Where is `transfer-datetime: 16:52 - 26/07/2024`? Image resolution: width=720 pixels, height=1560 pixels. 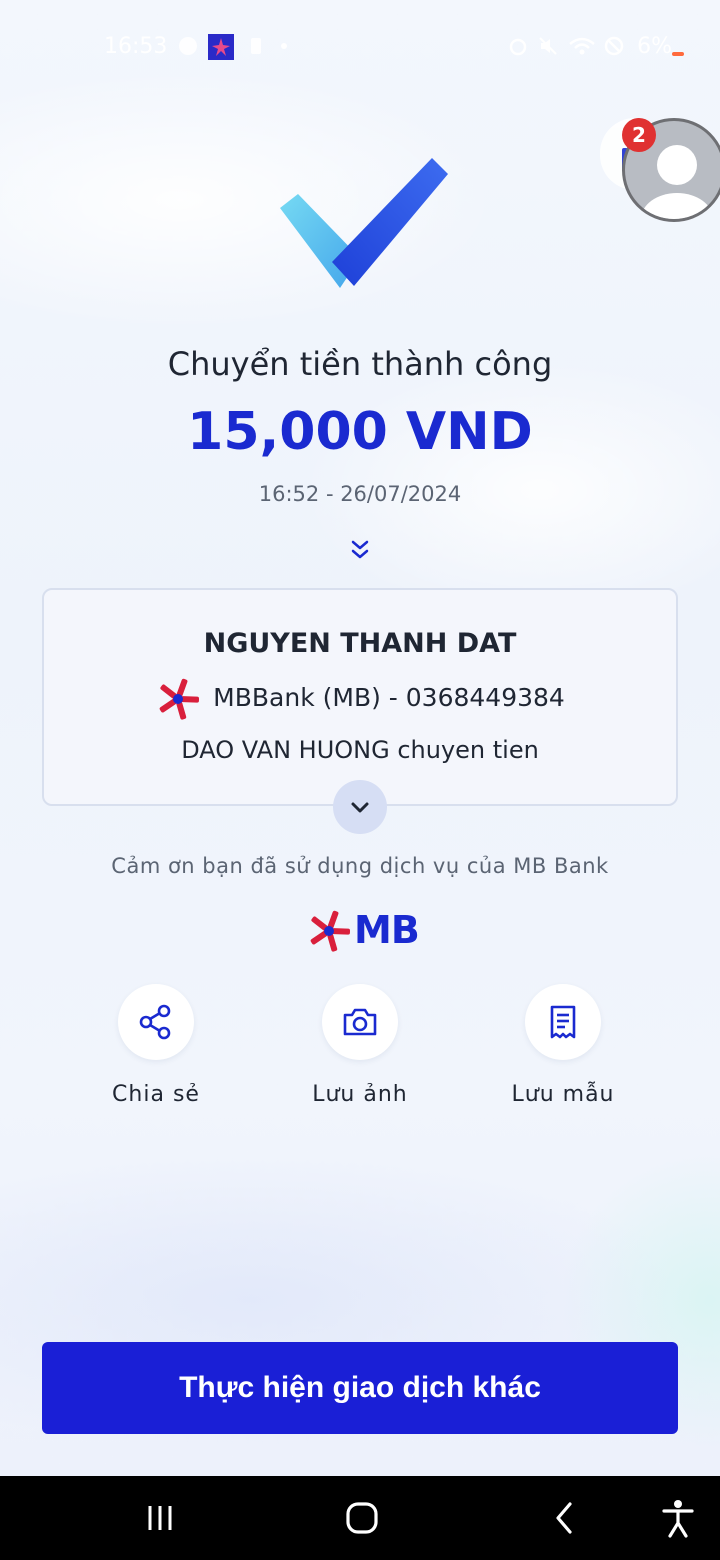 transfer-datetime: 16:52 - 26/07/2024 is located at coordinates (360, 494).